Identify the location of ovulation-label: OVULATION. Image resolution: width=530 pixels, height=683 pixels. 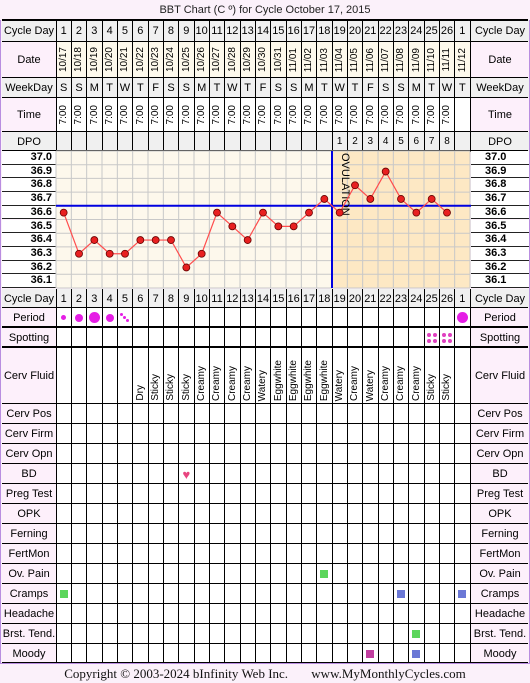
(345, 184).